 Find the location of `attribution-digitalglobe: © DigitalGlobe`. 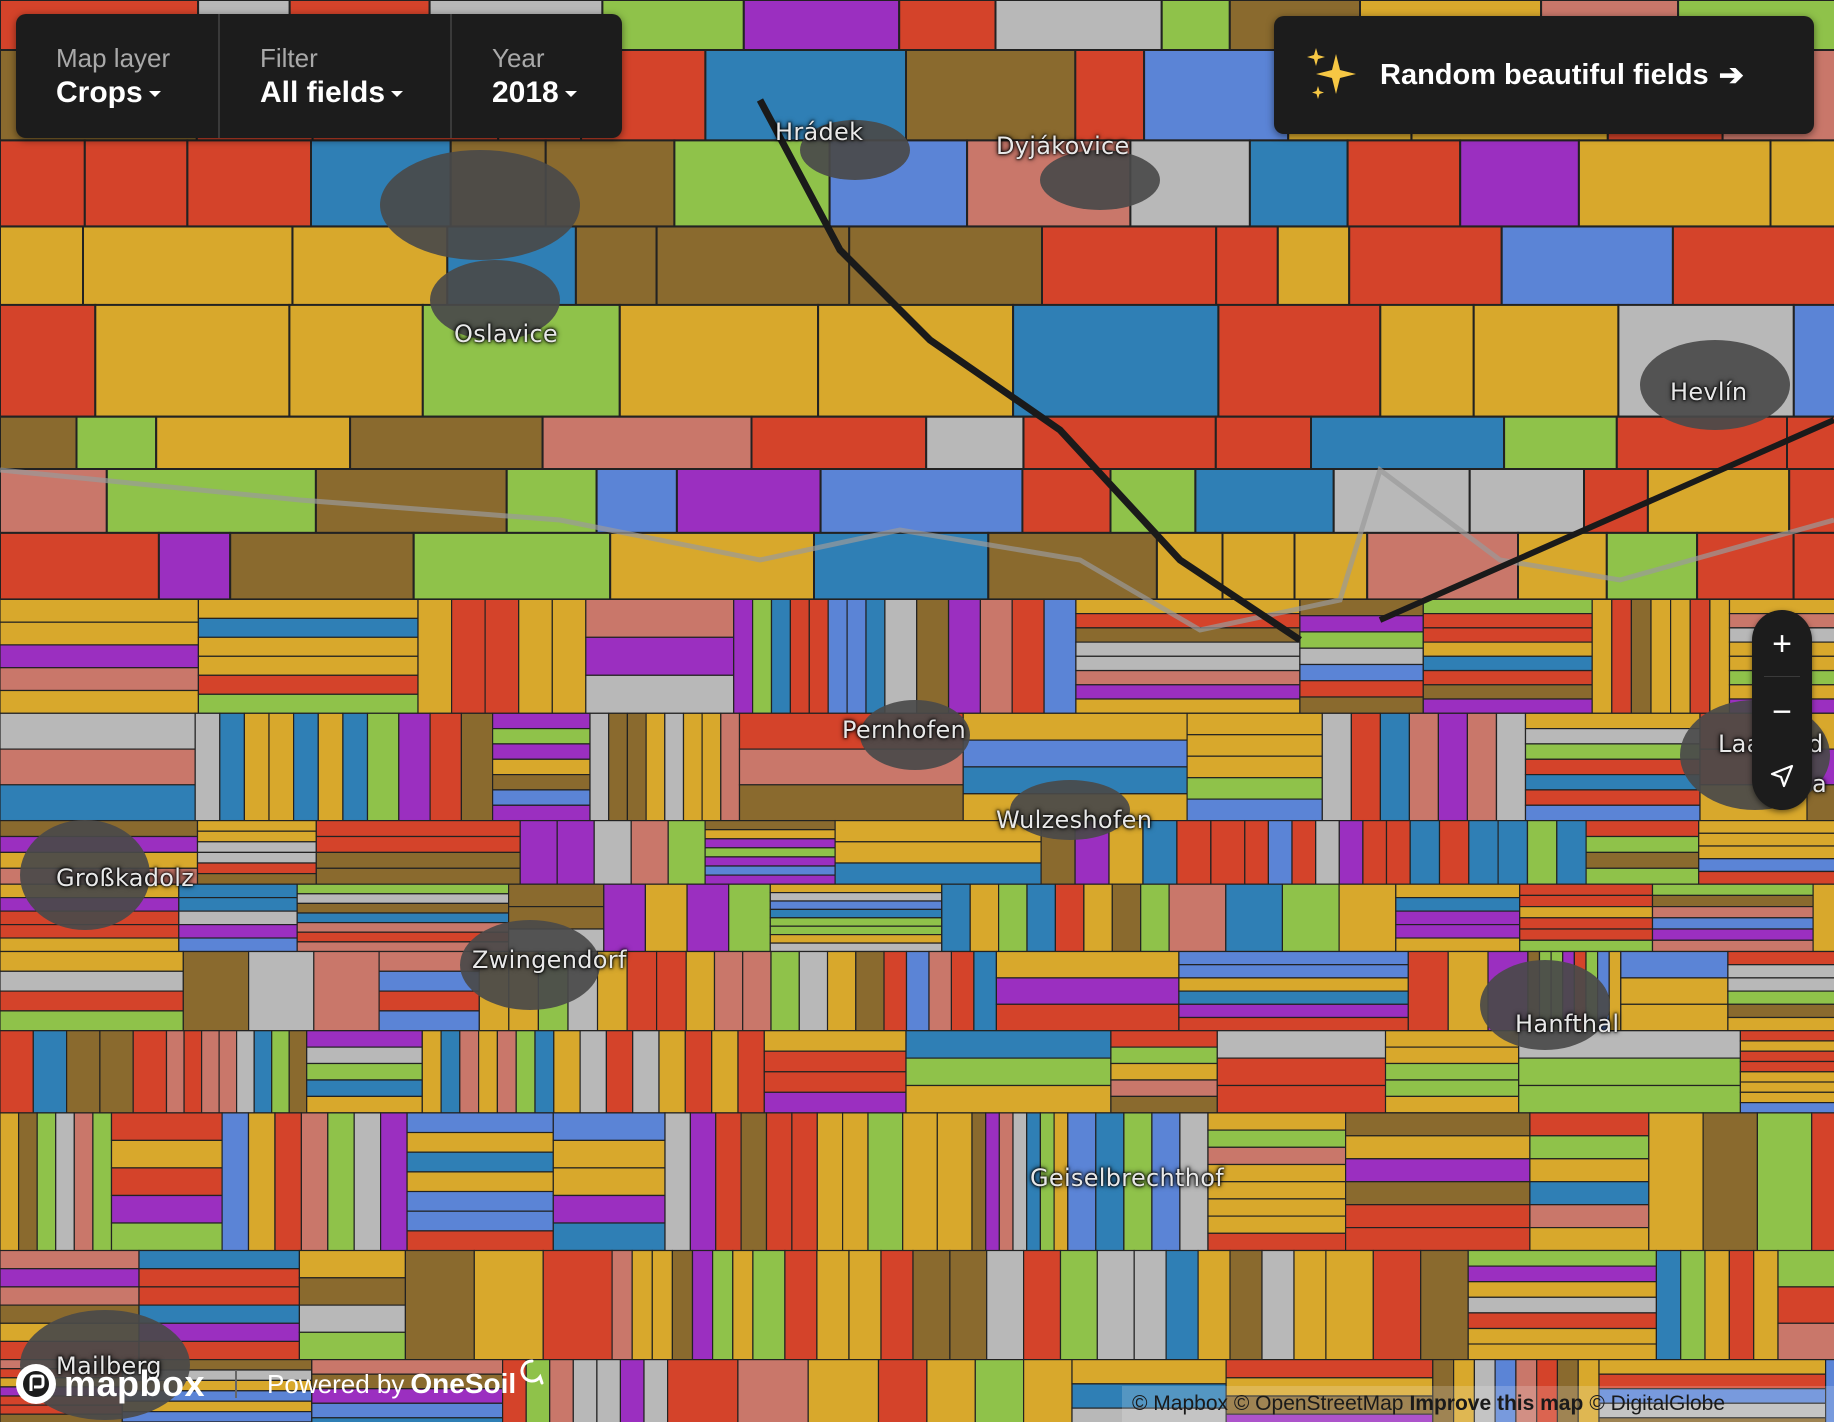

attribution-digitalglobe: © DigitalGlobe is located at coordinates (1657, 1404).